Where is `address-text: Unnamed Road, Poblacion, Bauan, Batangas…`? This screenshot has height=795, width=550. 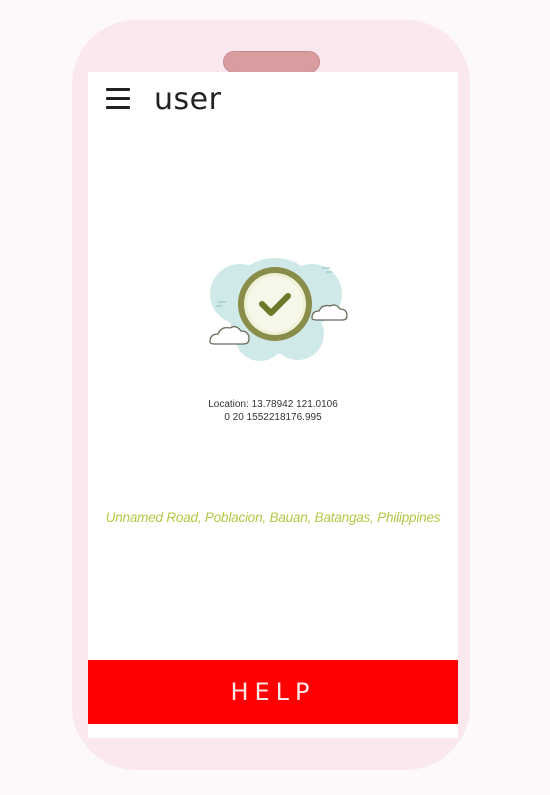
address-text: Unnamed Road, Poblacion, Bauan, Batangas… is located at coordinates (273, 517).